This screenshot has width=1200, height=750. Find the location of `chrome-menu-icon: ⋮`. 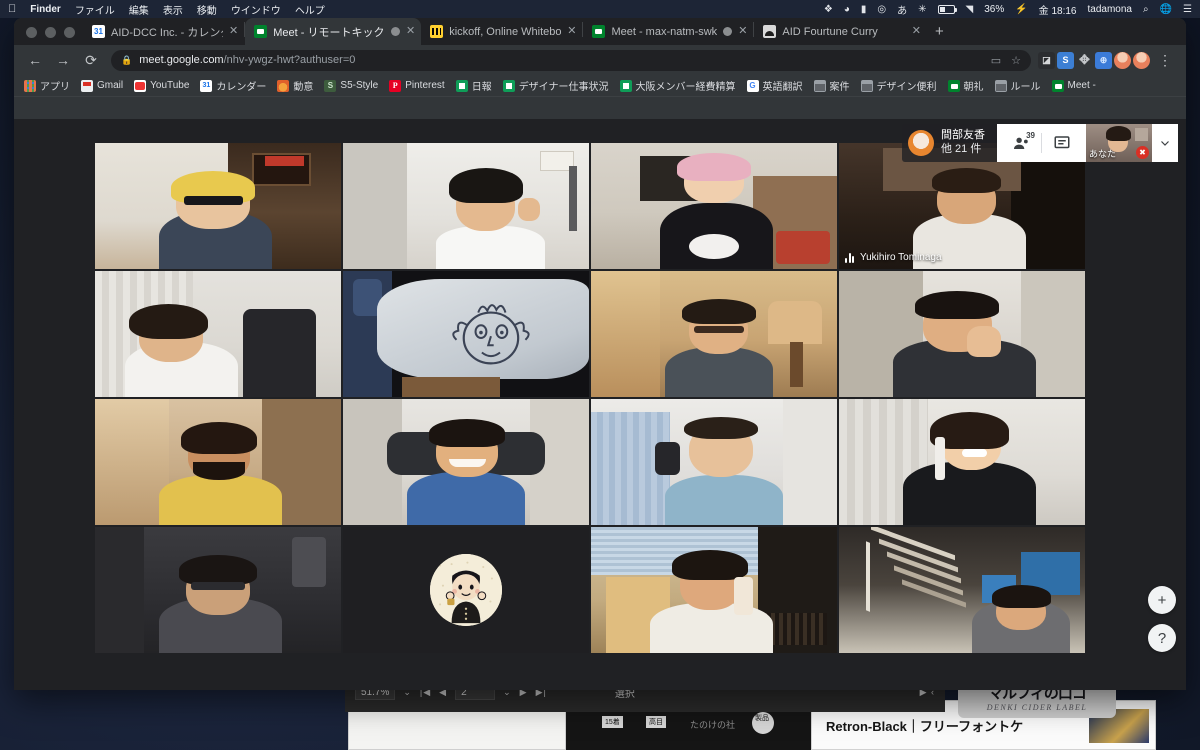

chrome-menu-icon: ⋮ is located at coordinates (1165, 60).